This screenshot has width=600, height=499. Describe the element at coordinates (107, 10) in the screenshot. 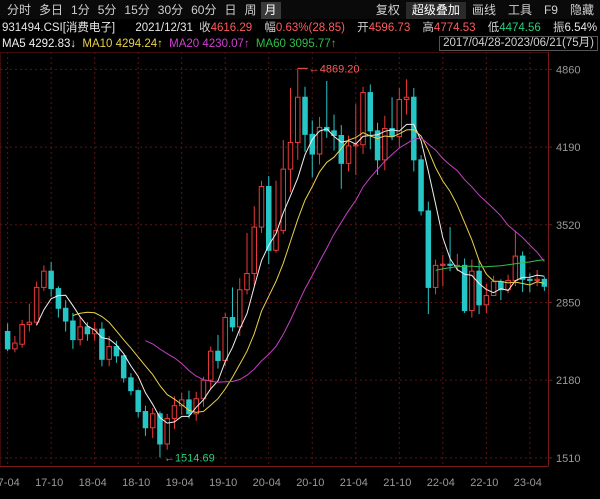

I see `period-tab-3: 5分` at that location.